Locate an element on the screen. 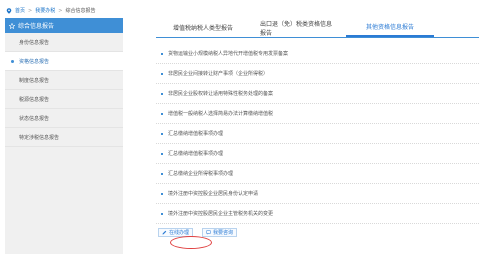 Image resolution: width=486 pixels, height=274 pixels. tab-bar: 增值税纳税人类型报告 出口退（免）税类资格信息报告 其他资格信息报告 is located at coordinates (317, 28).